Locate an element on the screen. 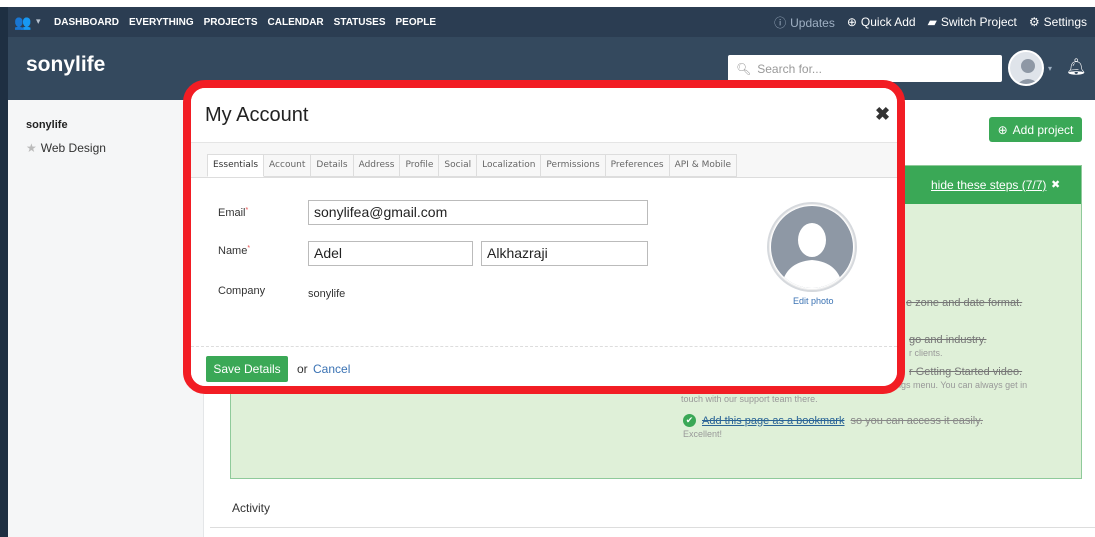 This screenshot has height=537, width=1095. window-left-edge is located at coordinates (4, 272).